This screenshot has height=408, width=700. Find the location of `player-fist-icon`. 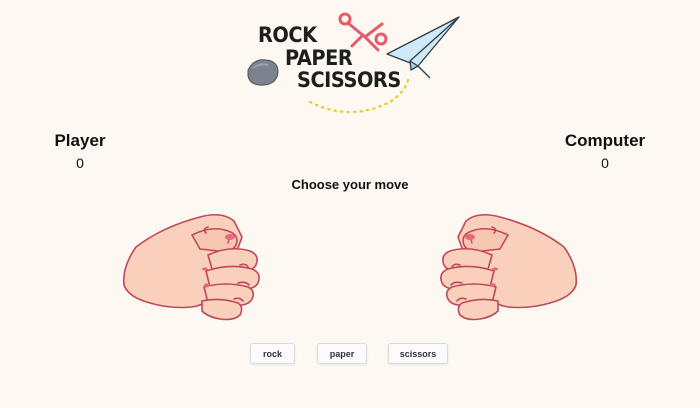

player-fist-icon is located at coordinates (191, 267).